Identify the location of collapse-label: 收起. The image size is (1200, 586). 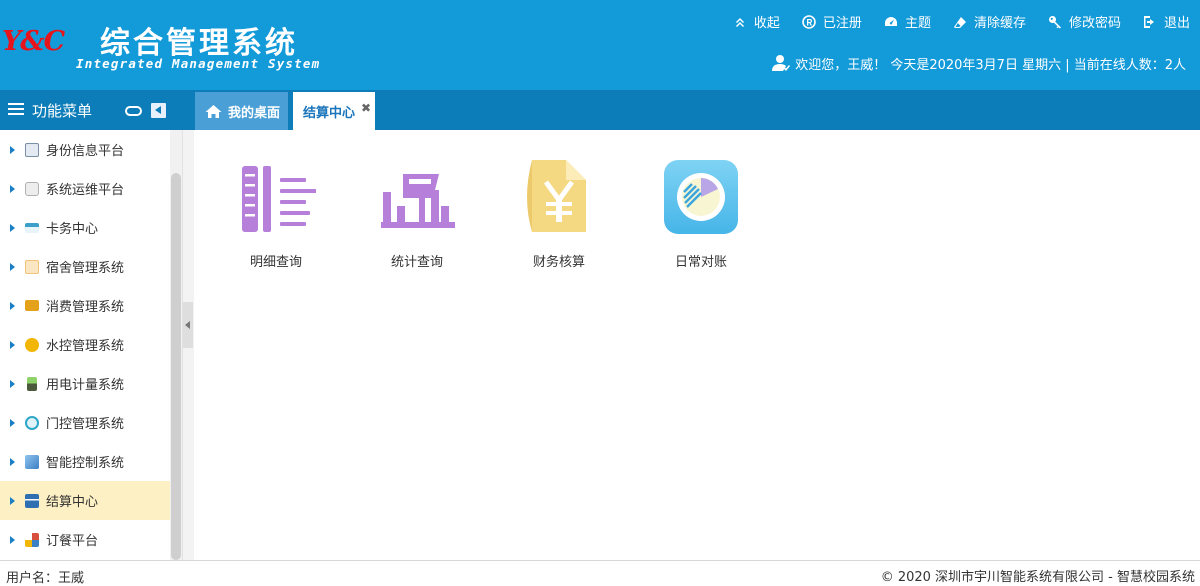
(766, 23).